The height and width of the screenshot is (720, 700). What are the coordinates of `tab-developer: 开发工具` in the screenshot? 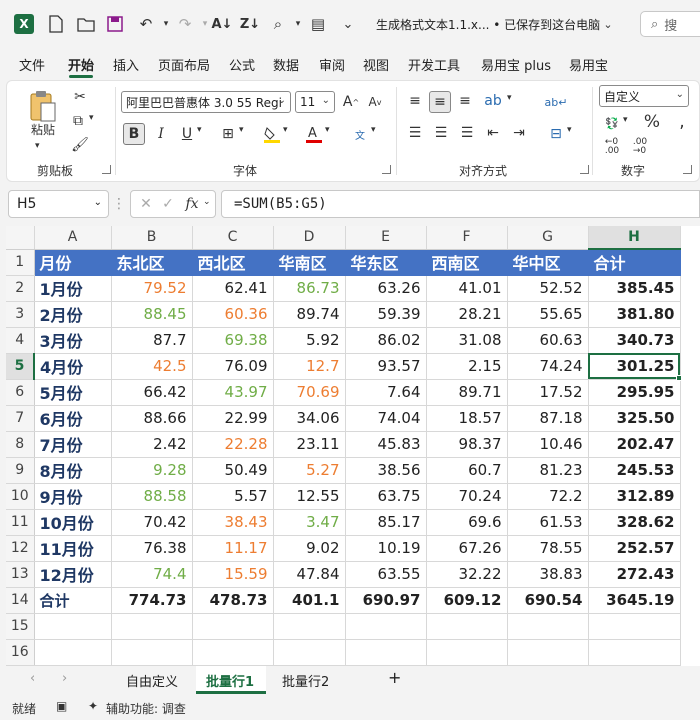 It's located at (434, 64).